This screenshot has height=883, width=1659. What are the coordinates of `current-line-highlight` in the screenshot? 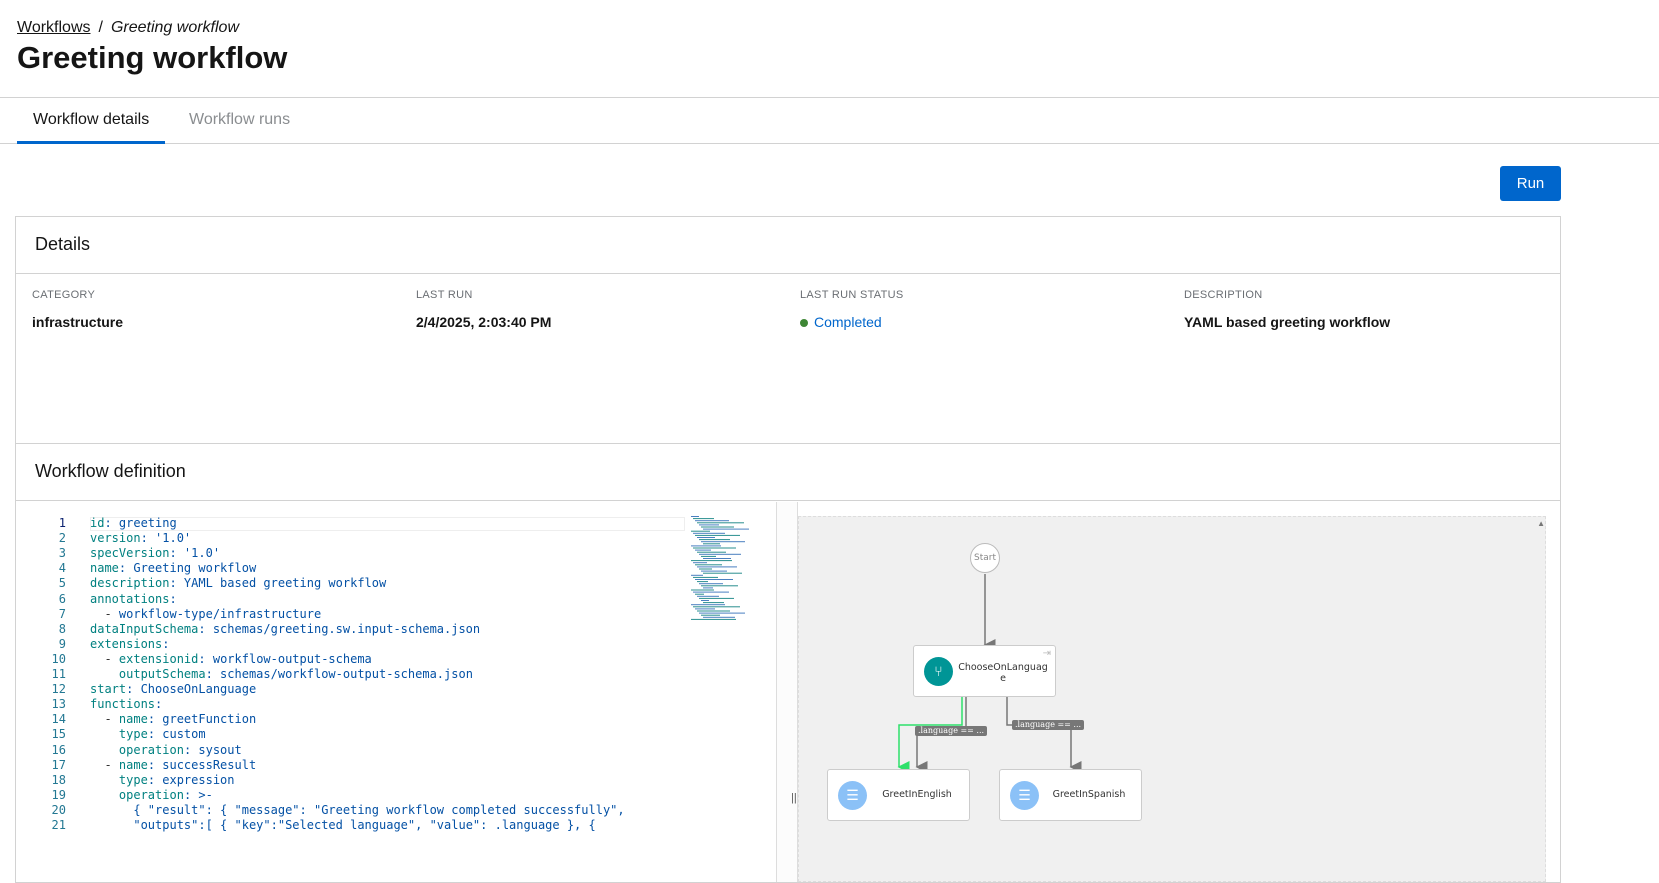 It's located at (387, 524).